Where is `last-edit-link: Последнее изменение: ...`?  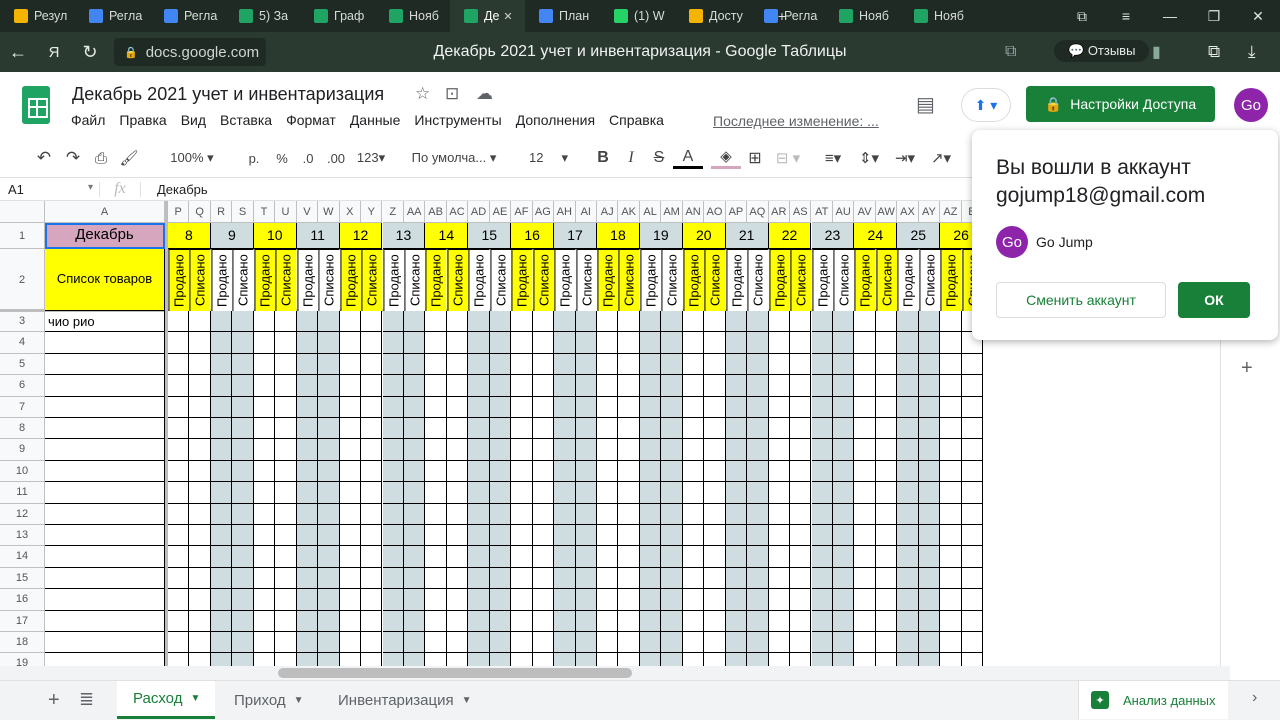
last-edit-link: Последнее изменение: ... is located at coordinates (796, 121).